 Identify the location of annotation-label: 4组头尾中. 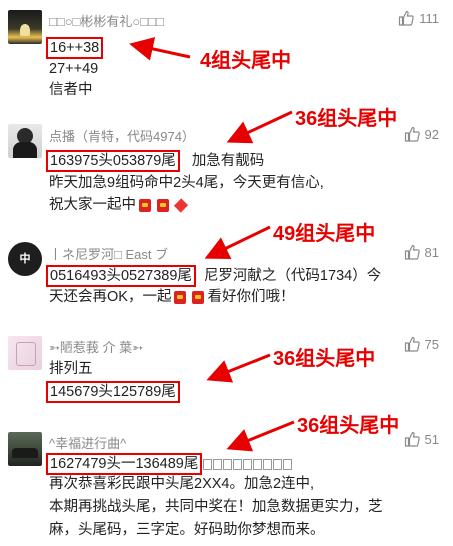
(246, 61).